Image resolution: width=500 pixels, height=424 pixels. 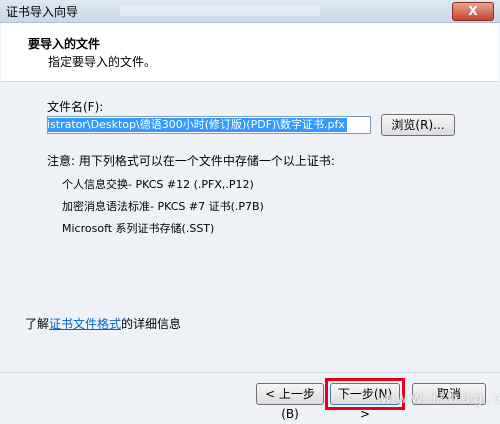 I want to click on page-subtitle: 指定要导入的文件。, so click(x=102, y=62).